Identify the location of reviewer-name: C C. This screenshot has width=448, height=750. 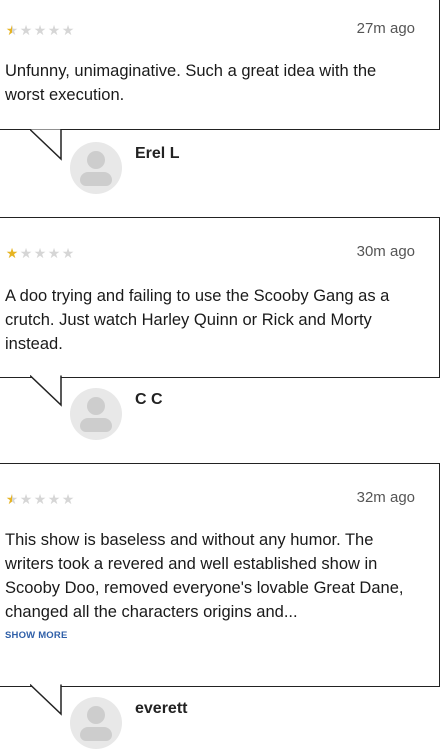
(149, 400).